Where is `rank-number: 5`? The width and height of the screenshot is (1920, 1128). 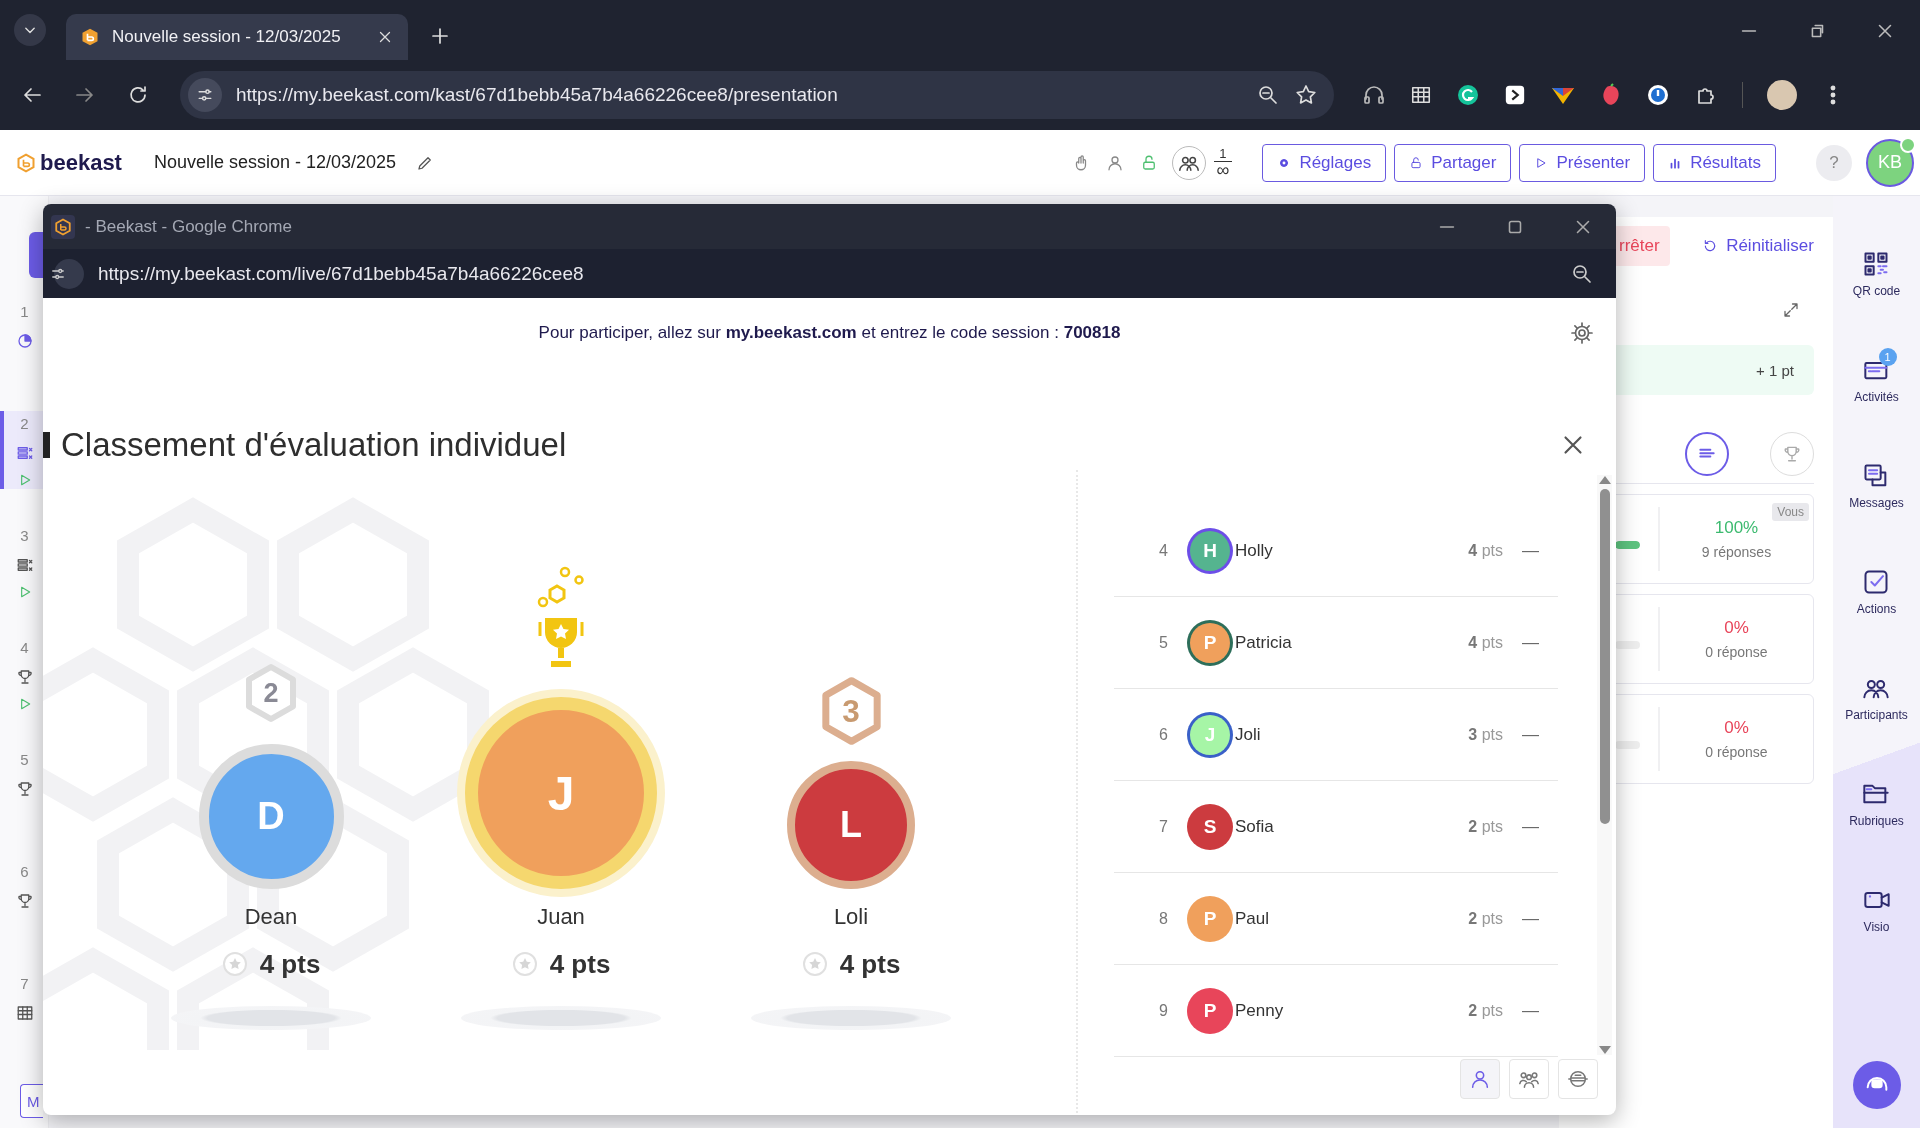 rank-number: 5 is located at coordinates (1163, 642).